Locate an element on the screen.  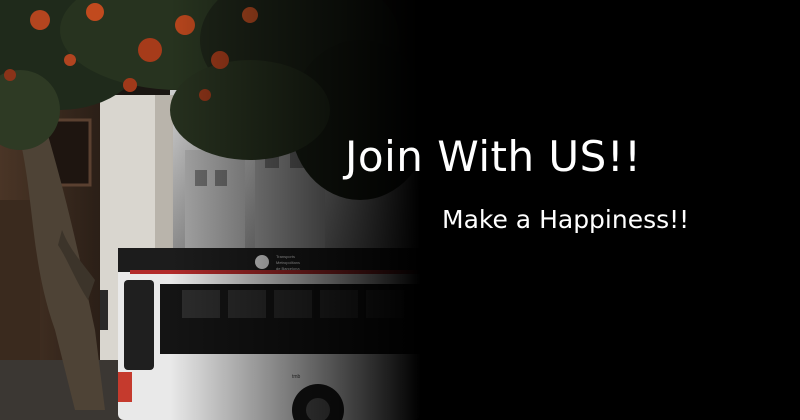
banner-tagline: Make a Happiness!! is located at coordinates (566, 219).